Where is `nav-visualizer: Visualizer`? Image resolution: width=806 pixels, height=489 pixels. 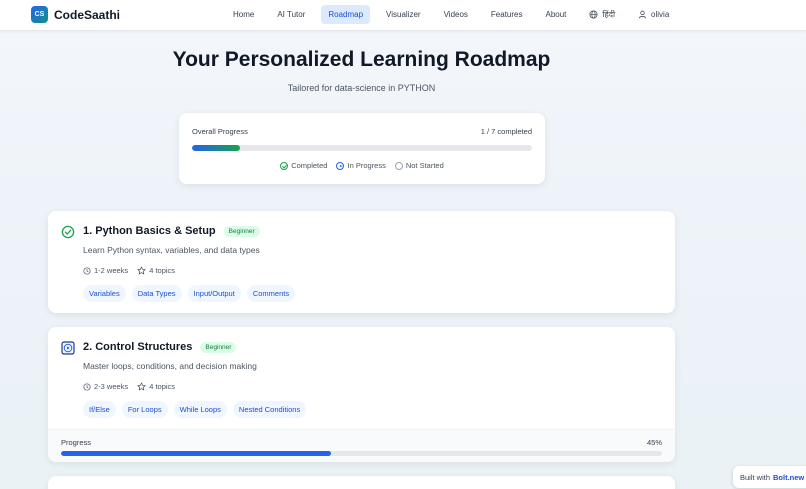 nav-visualizer: Visualizer is located at coordinates (403, 14).